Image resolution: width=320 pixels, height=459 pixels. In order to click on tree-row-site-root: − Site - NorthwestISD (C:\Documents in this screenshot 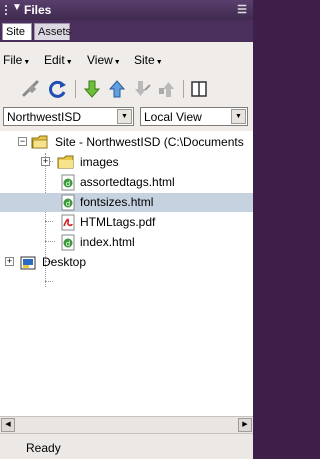, I will do `click(126, 142)`.